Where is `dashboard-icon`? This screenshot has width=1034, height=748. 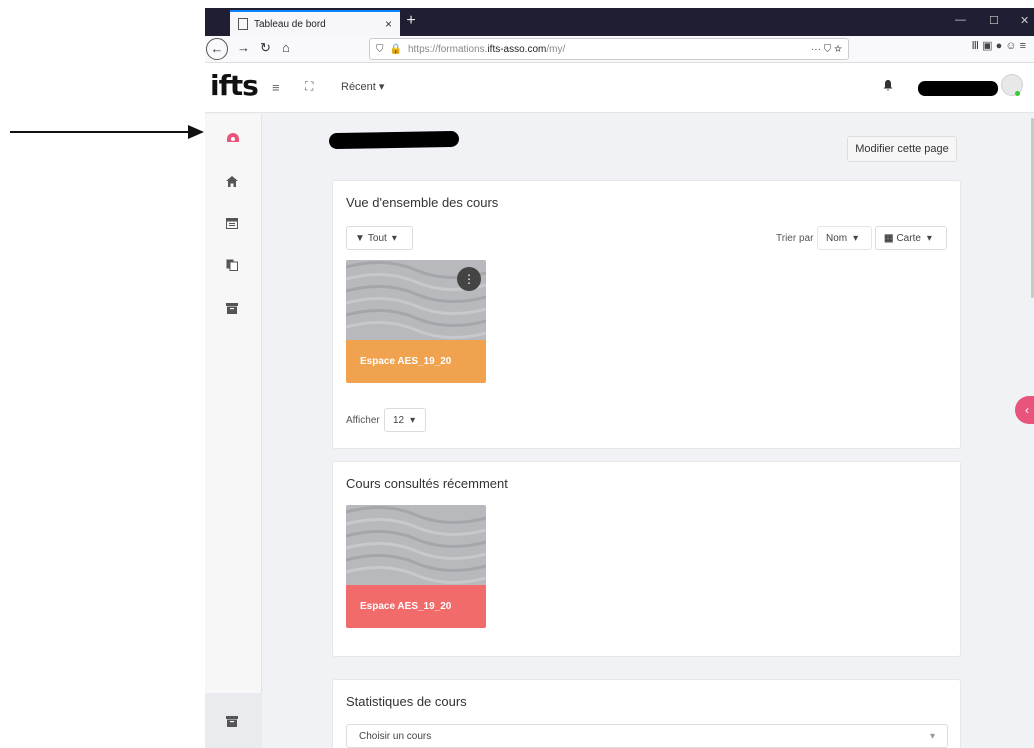
dashboard-icon is located at coordinates (234, 139).